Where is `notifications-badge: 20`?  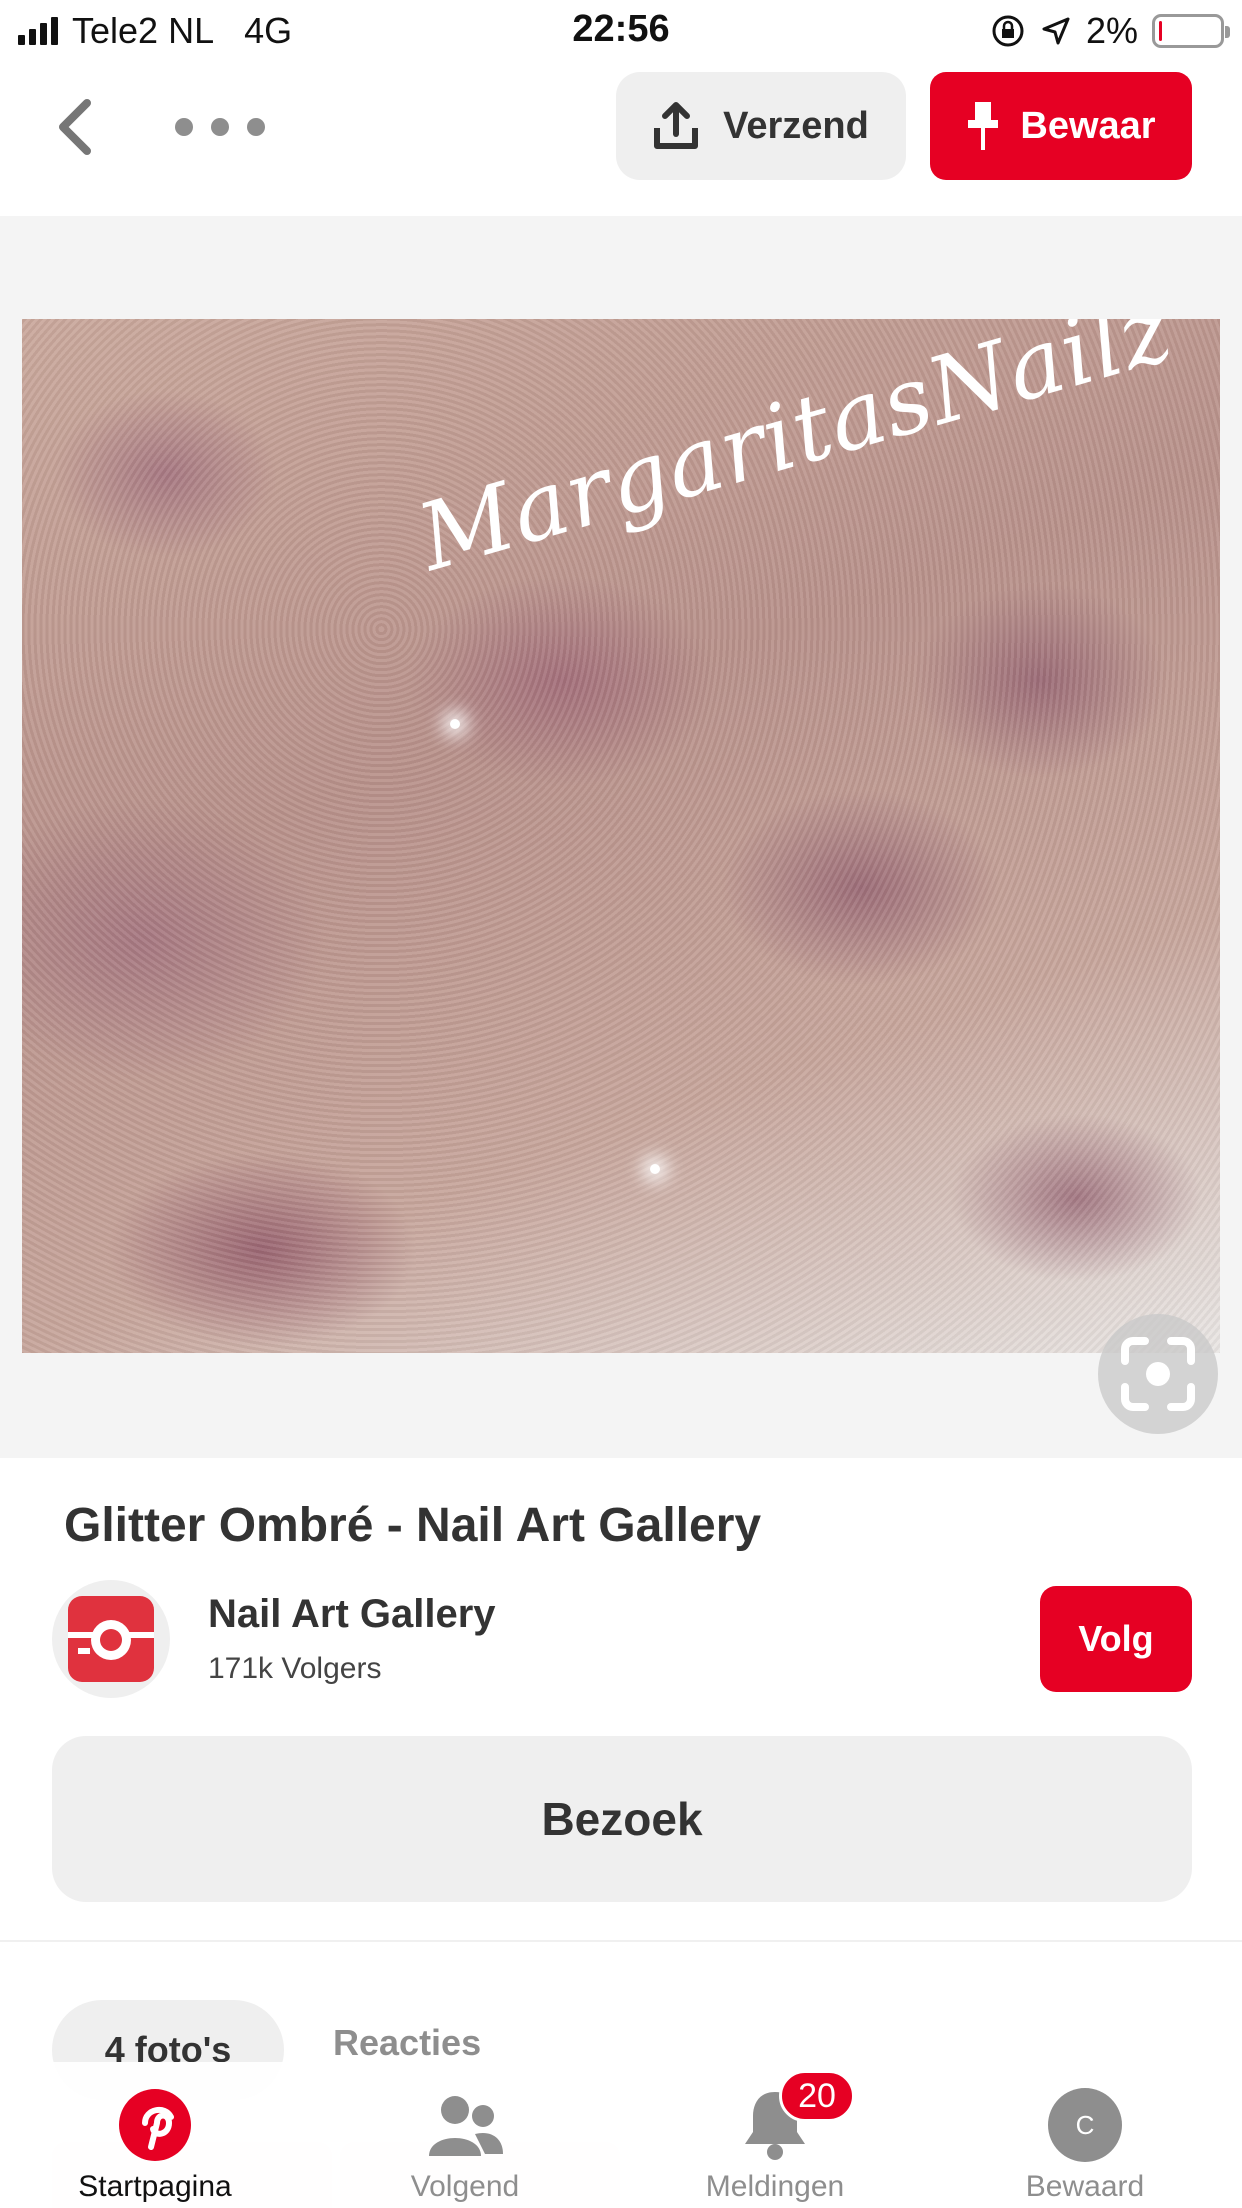
notifications-badge: 20 is located at coordinates (817, 2096).